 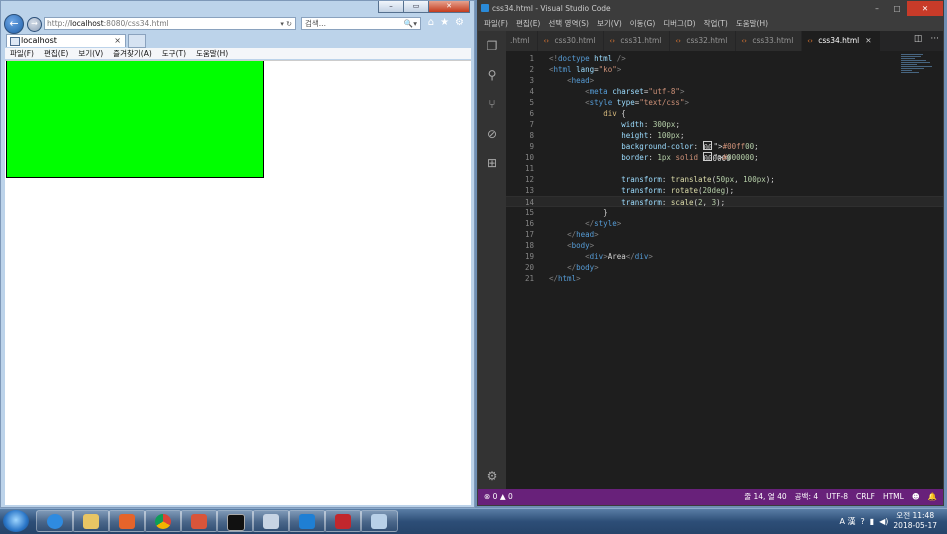 What do you see at coordinates (117, 41) in the screenshot?
I see `tab-close-icon: ×` at bounding box center [117, 41].